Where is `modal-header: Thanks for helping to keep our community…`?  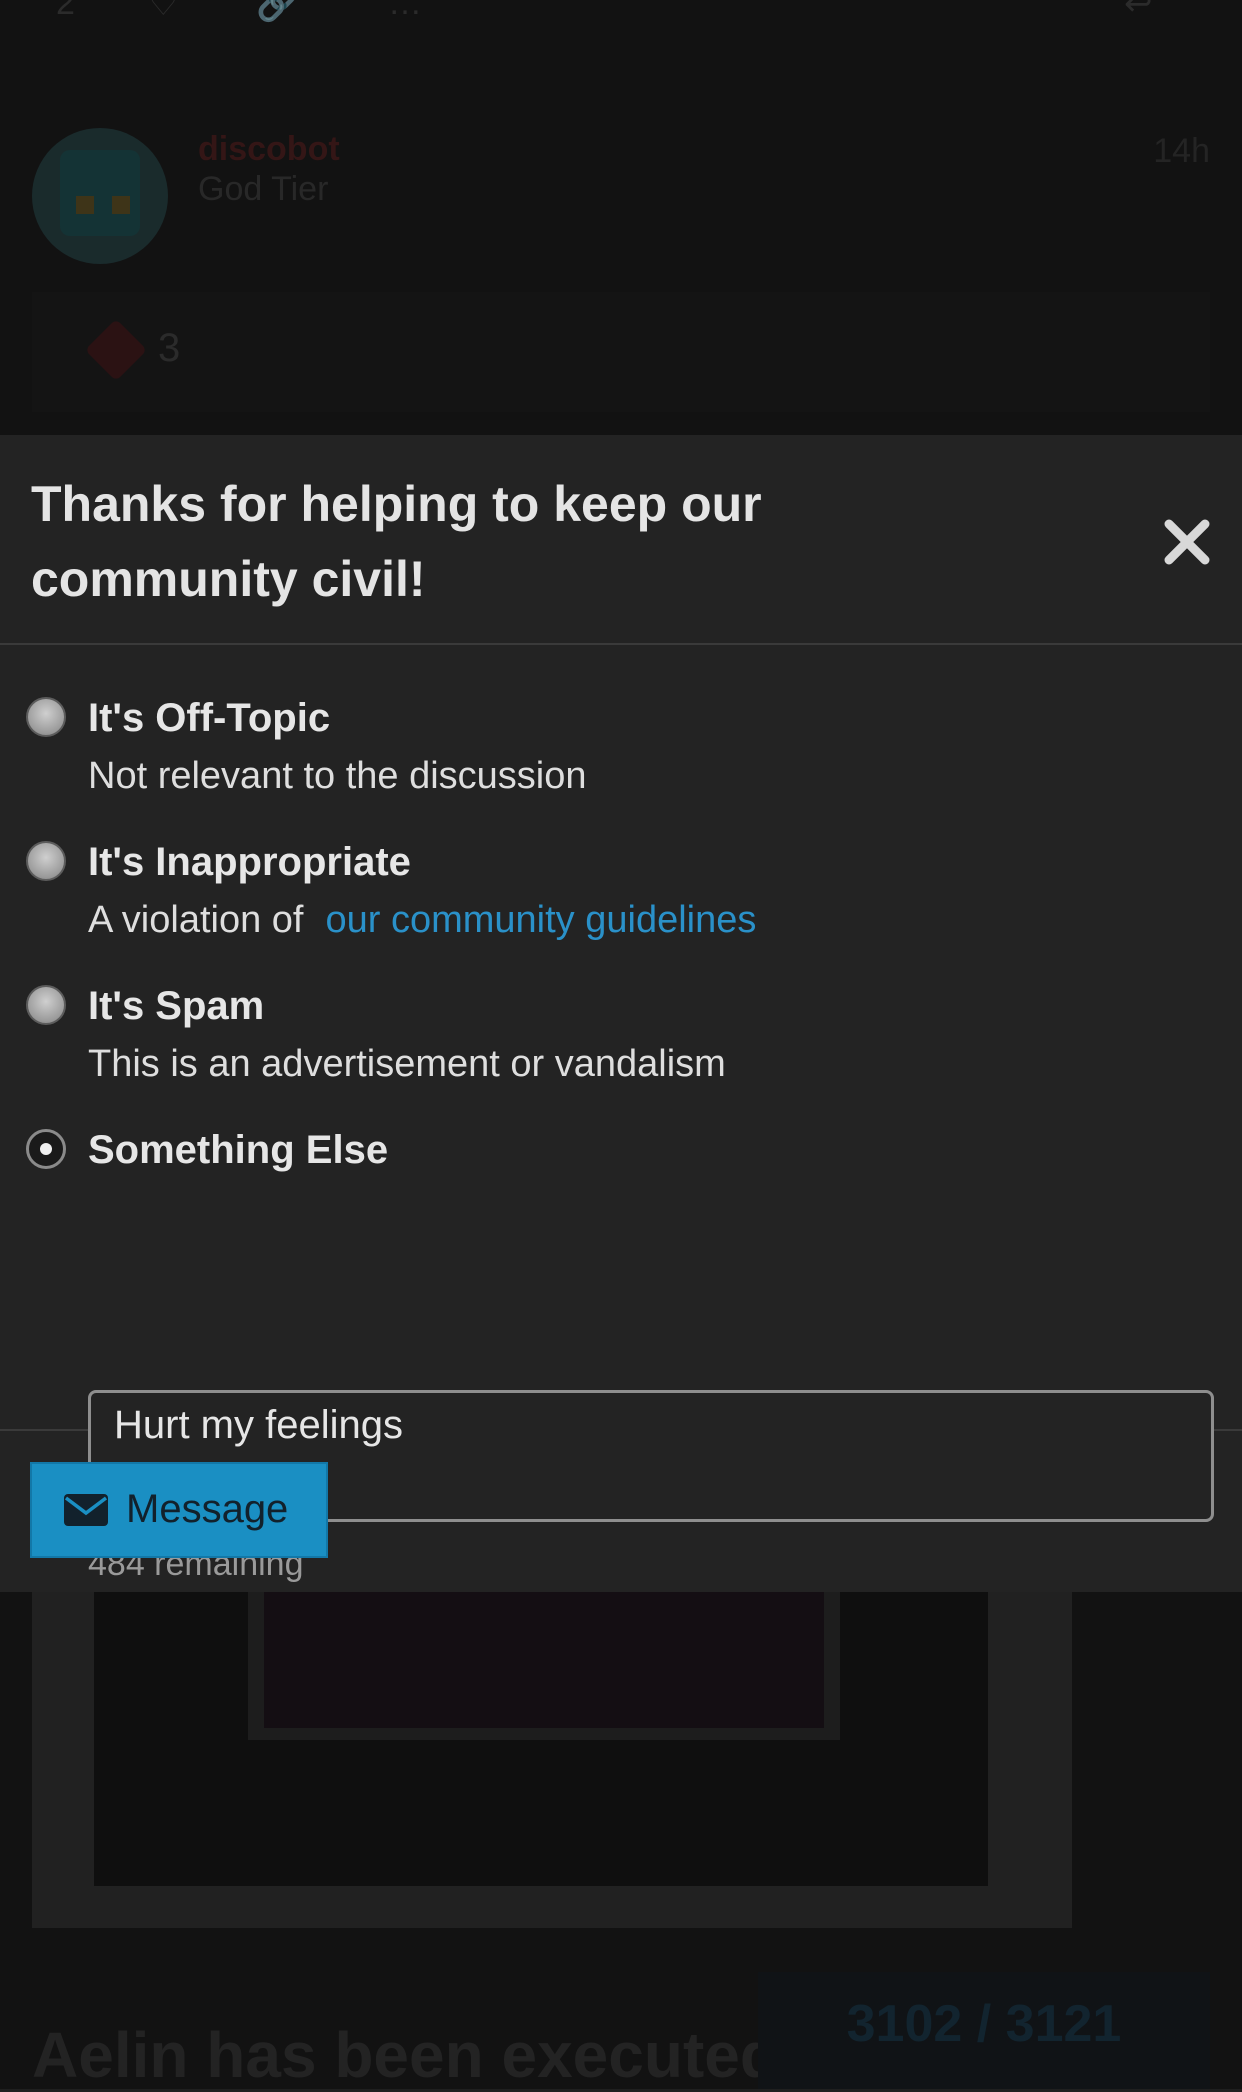
modal-header: Thanks for helping to keep our community… is located at coordinates (621, 540).